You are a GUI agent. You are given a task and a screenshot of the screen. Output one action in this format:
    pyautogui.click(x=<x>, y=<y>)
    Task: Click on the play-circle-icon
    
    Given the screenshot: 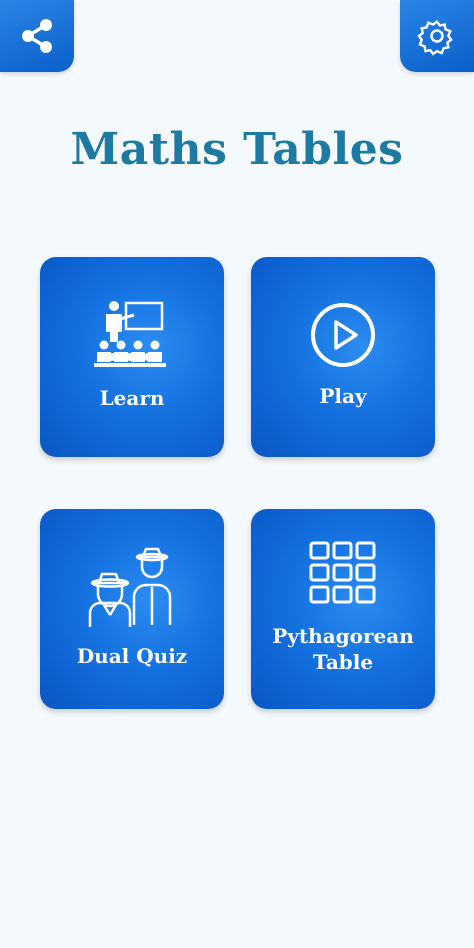 What is the action you would take?
    pyautogui.click(x=343, y=335)
    